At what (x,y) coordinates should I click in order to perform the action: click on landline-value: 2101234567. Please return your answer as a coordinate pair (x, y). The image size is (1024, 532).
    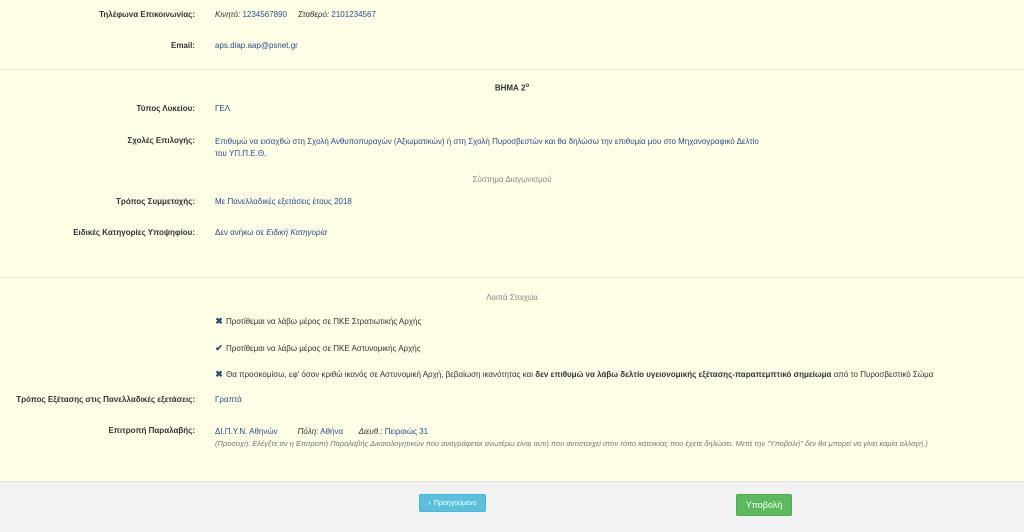
    Looking at the image, I should click on (353, 14).